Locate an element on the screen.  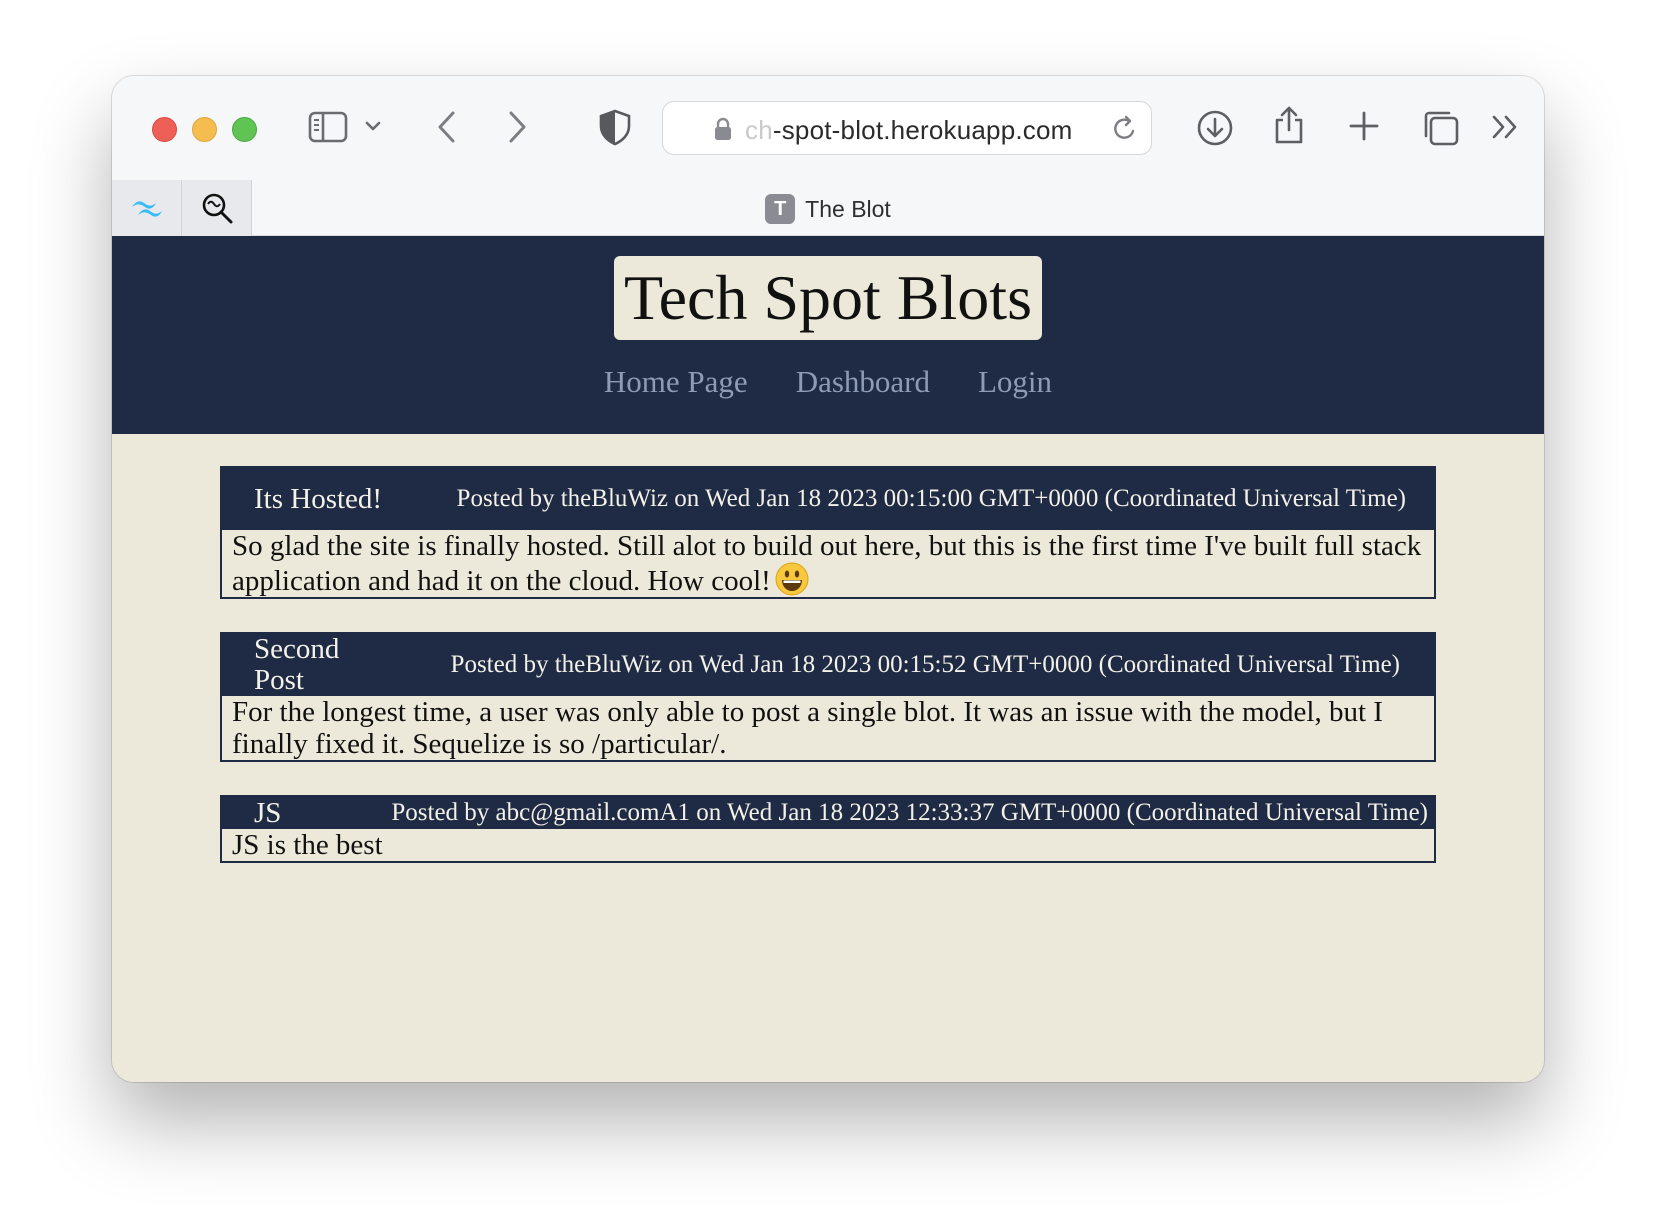
tab-title: The Blot is located at coordinates (848, 208).